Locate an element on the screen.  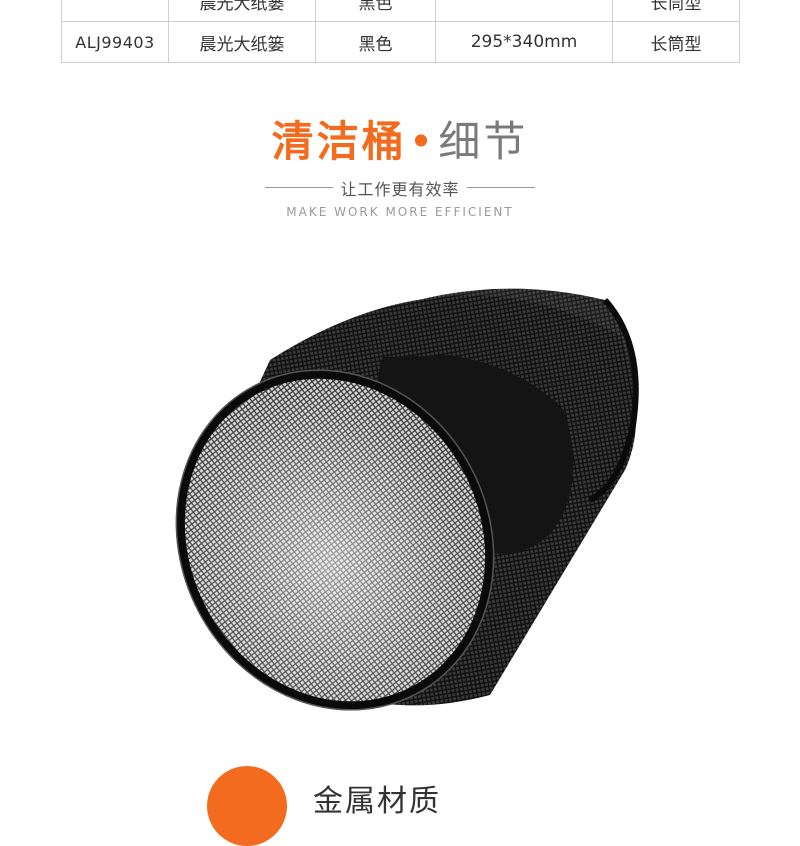
table-row: 晨光大纸篓 黑色 长筒型 is located at coordinates (400, 11).